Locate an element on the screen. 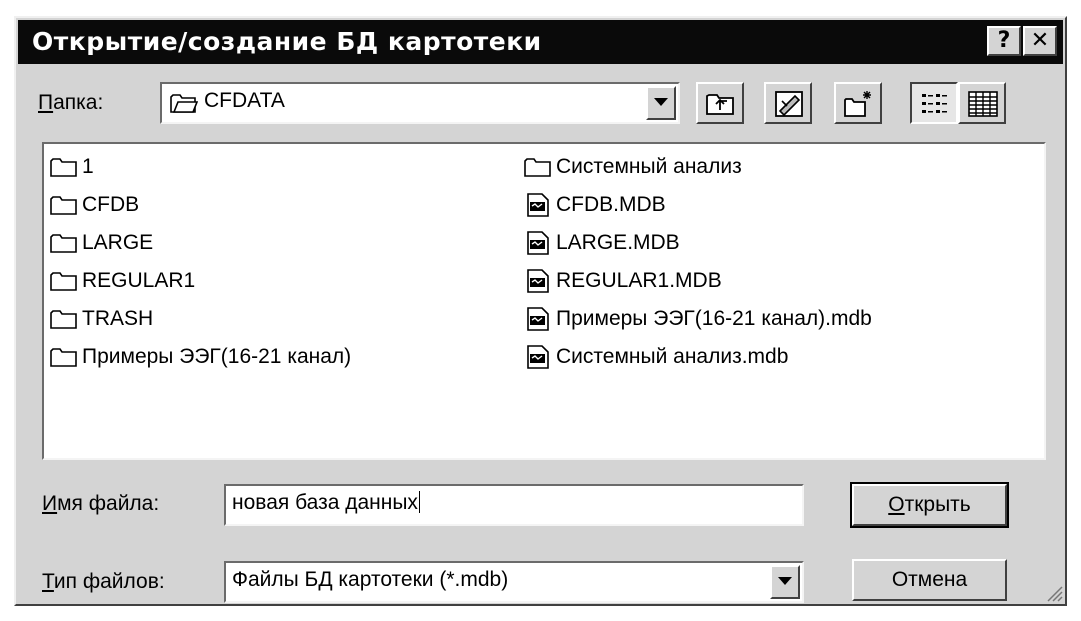 This screenshot has width=1081, height=621. filetype-dropdown-arrow is located at coordinates (785, 582).